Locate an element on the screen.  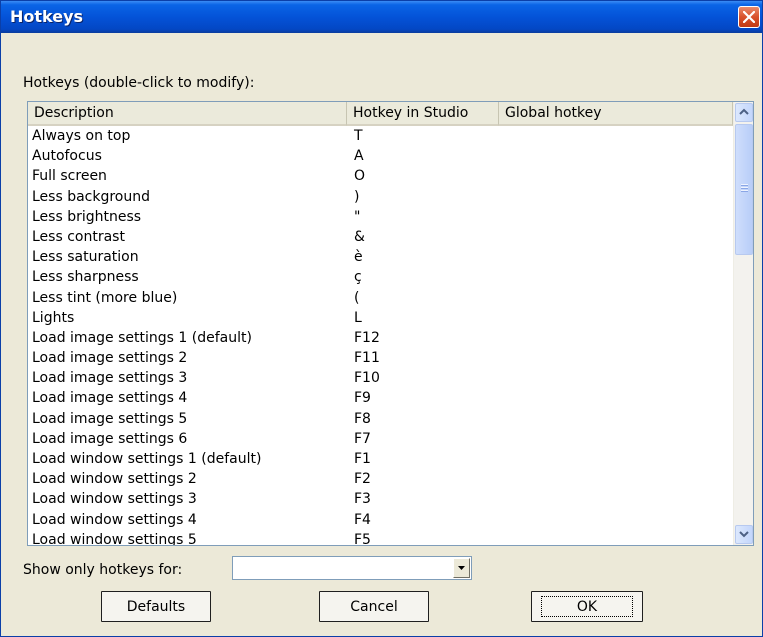
scroll-down-button is located at coordinates (744, 534).